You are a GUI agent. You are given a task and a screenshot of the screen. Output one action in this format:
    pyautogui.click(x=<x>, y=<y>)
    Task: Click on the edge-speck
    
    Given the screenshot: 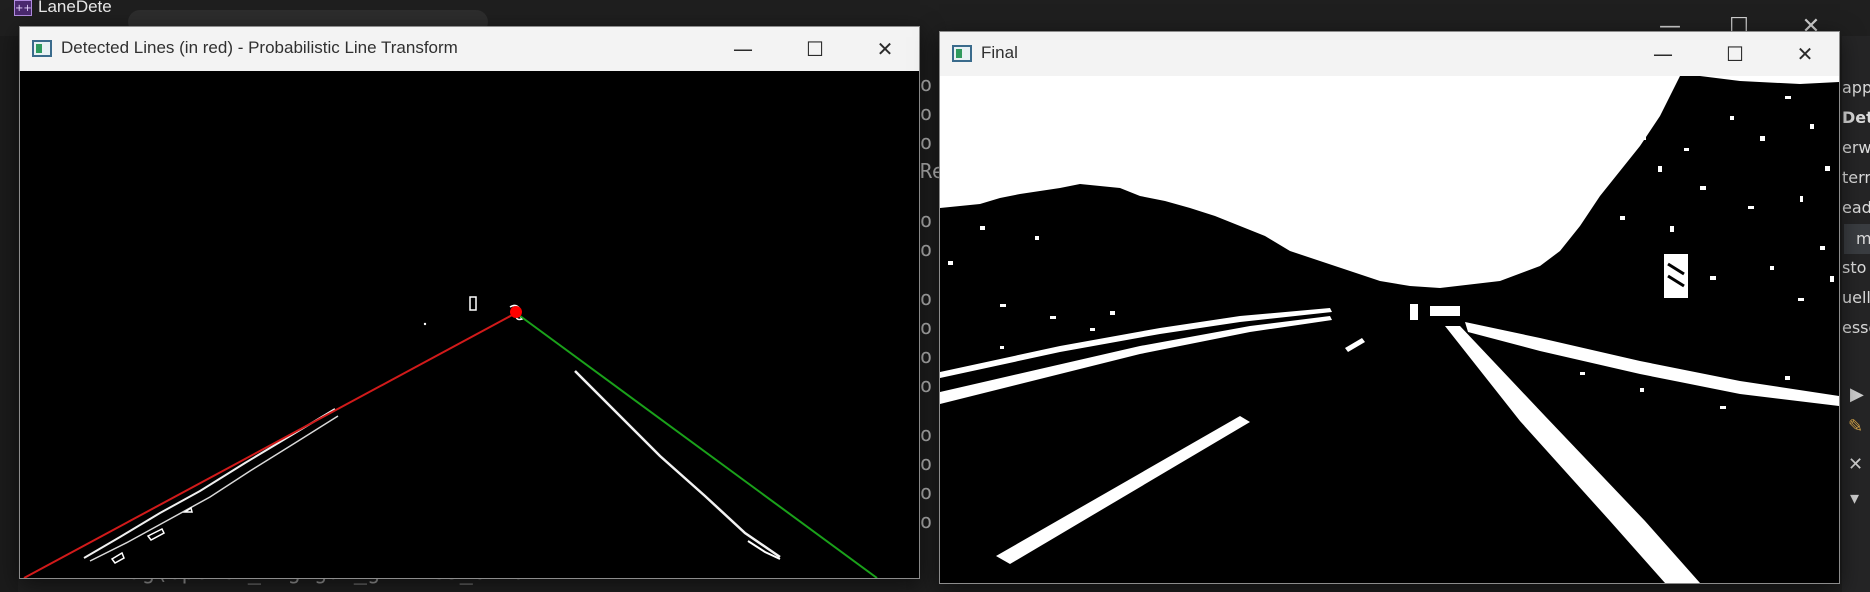 What is the action you would take?
    pyautogui.click(x=425, y=324)
    